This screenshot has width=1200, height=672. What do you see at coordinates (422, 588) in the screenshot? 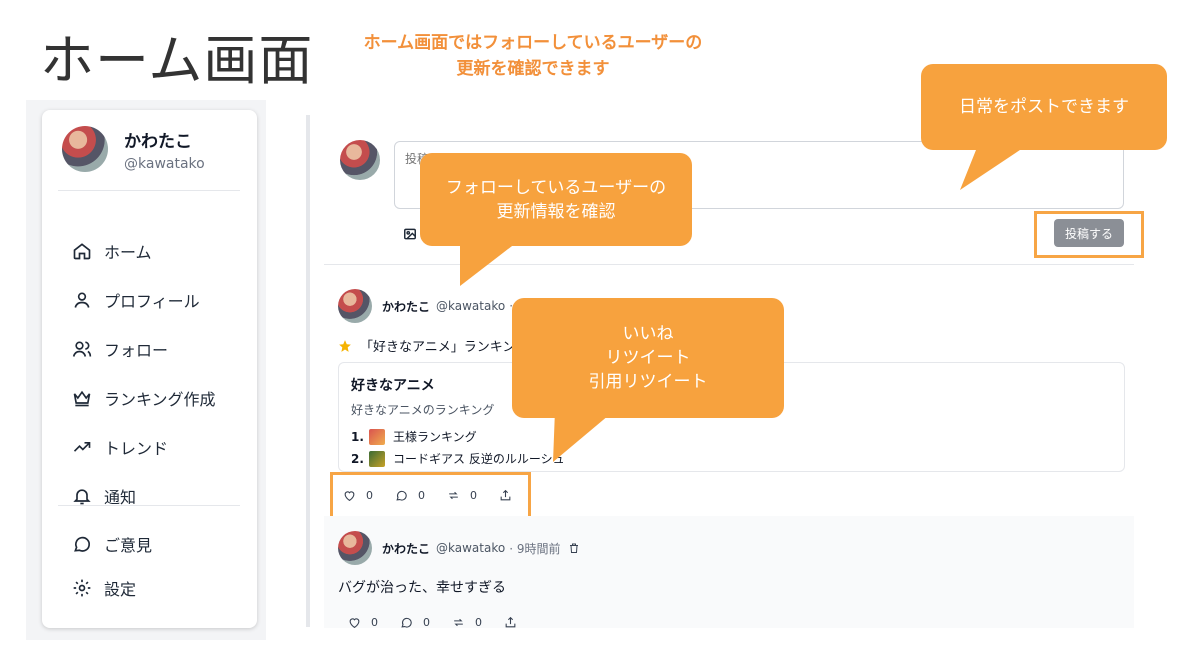
I see `post-text: バグが治った、幸せすぎる` at bounding box center [422, 588].